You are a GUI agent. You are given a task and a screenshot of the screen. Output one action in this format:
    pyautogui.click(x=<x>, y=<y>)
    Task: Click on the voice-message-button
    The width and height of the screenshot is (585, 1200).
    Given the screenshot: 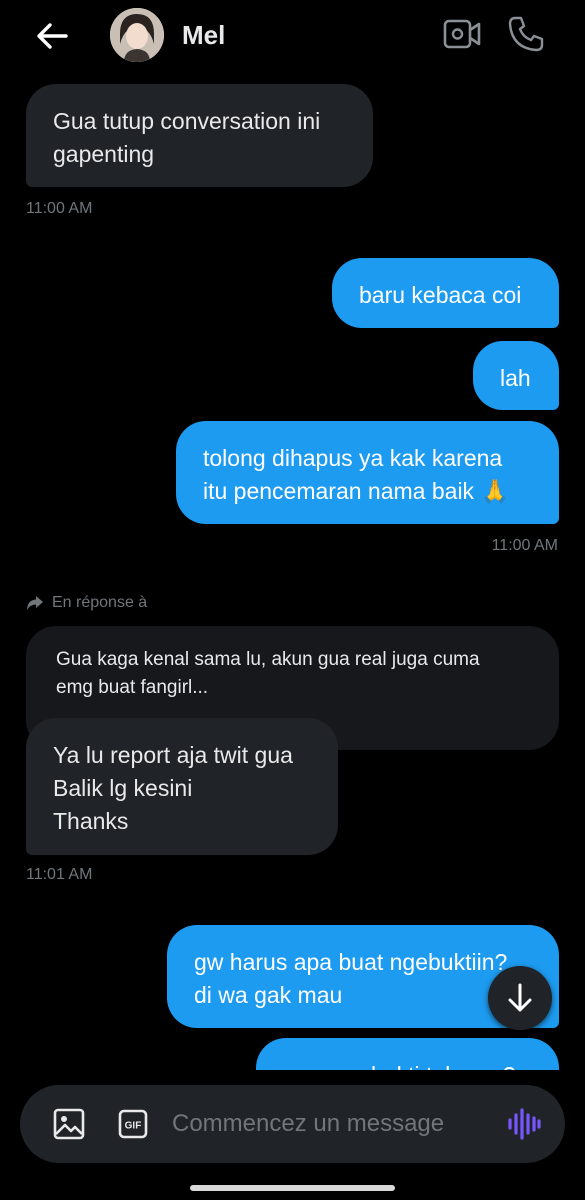 What is the action you would take?
    pyautogui.click(x=524, y=1124)
    